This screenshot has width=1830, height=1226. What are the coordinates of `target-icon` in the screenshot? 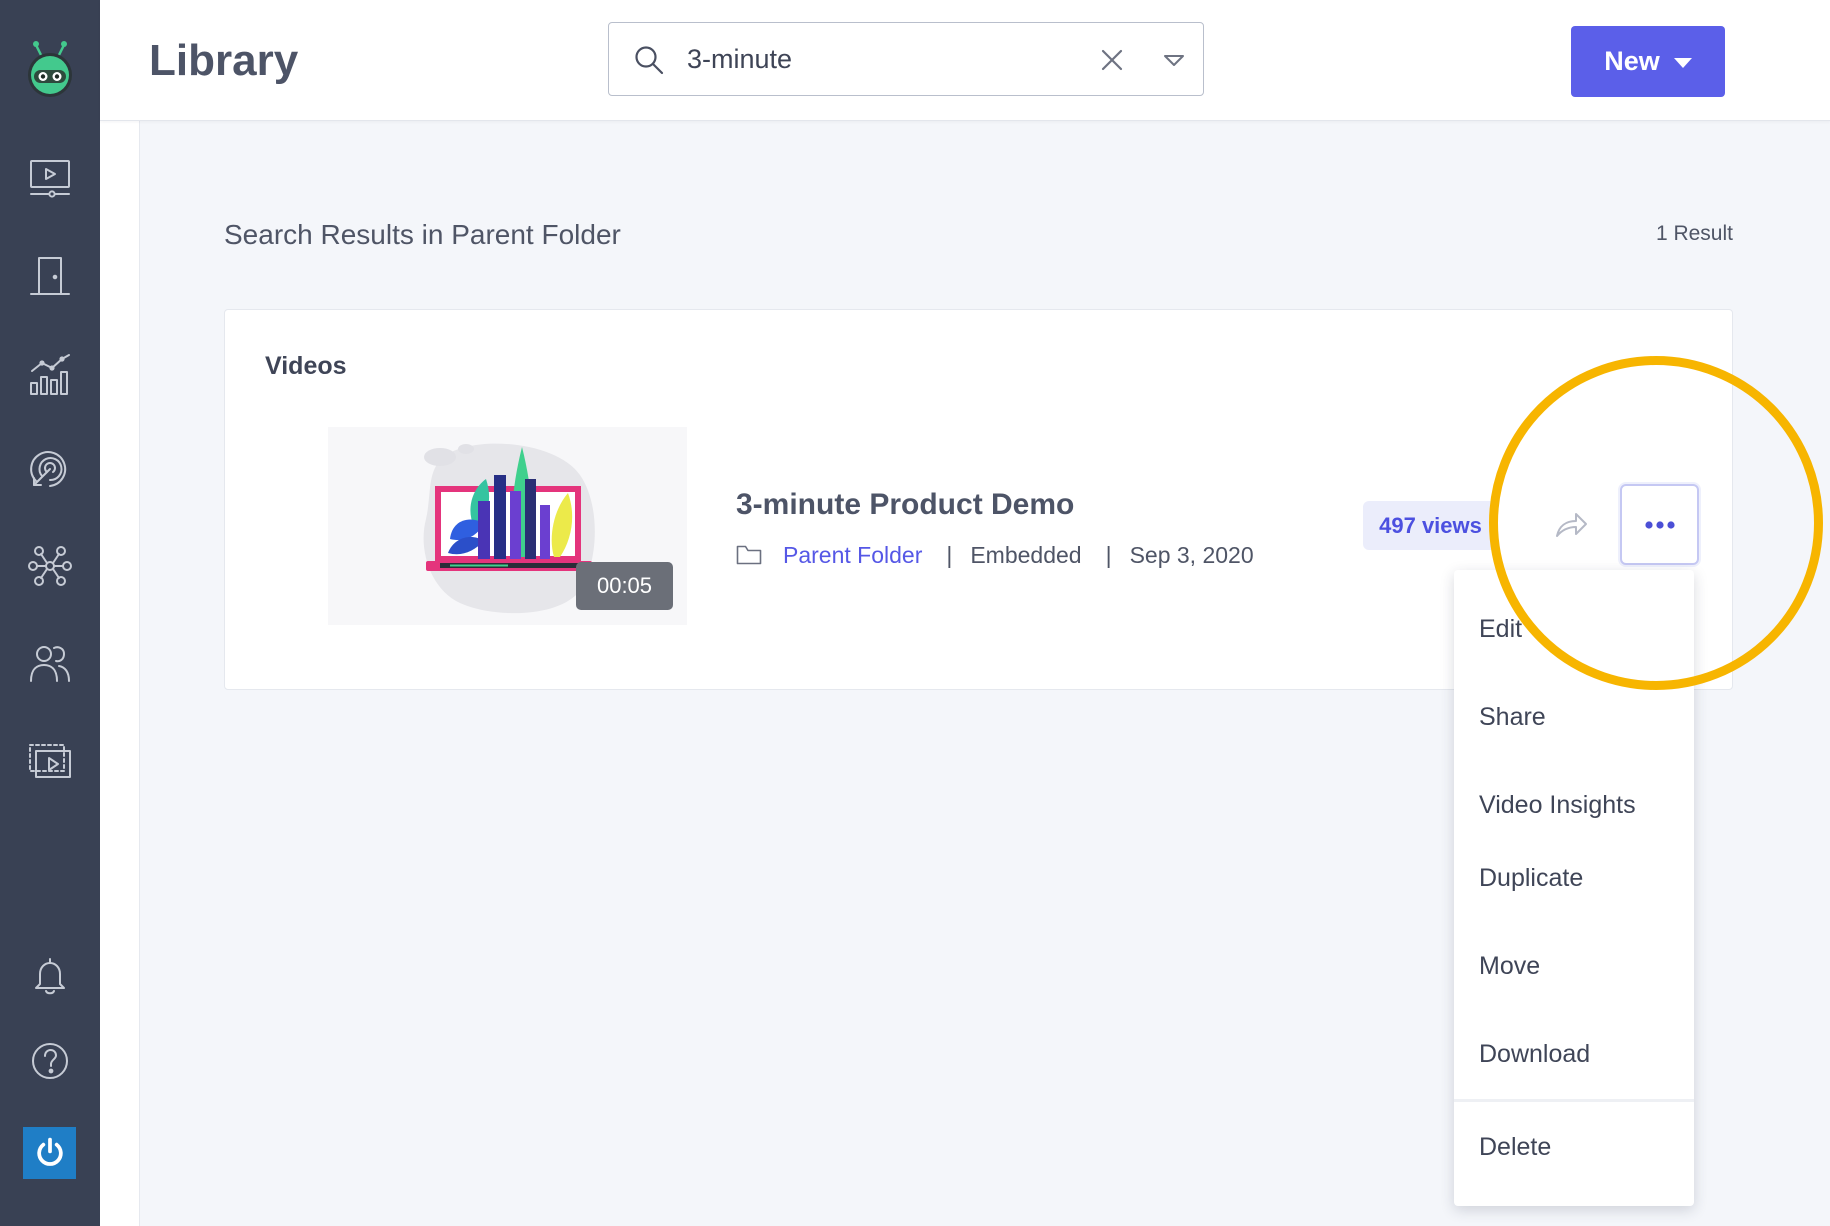 It's located at (50, 469).